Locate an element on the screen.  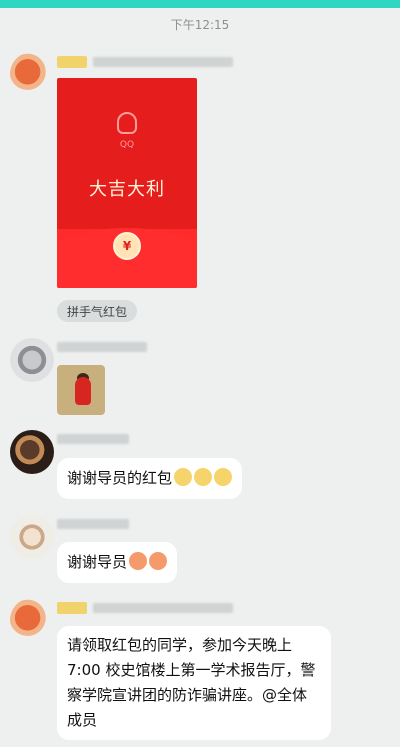
message-bubble: 谢谢导员 is located at coordinates (117, 562).